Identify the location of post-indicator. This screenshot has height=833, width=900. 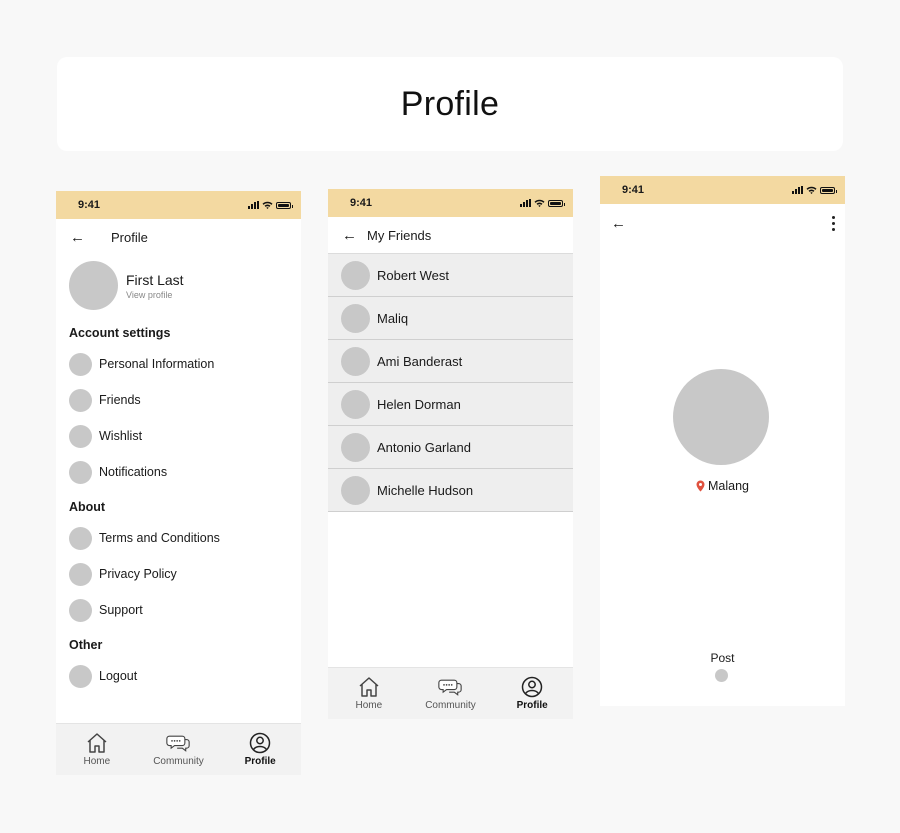
(721, 675).